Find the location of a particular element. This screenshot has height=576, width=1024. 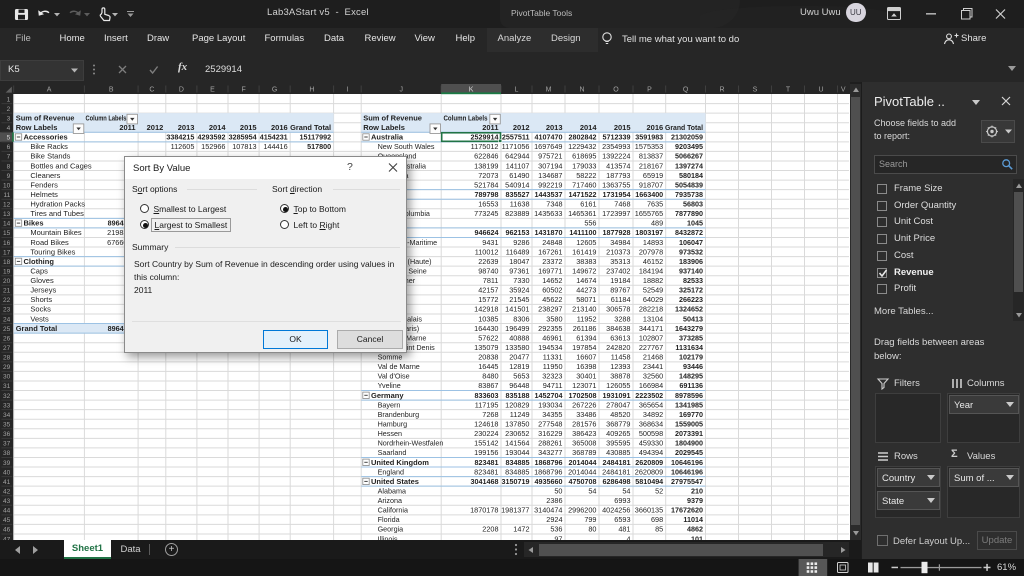

svg-text: Helmets is located at coordinates (44, 194).